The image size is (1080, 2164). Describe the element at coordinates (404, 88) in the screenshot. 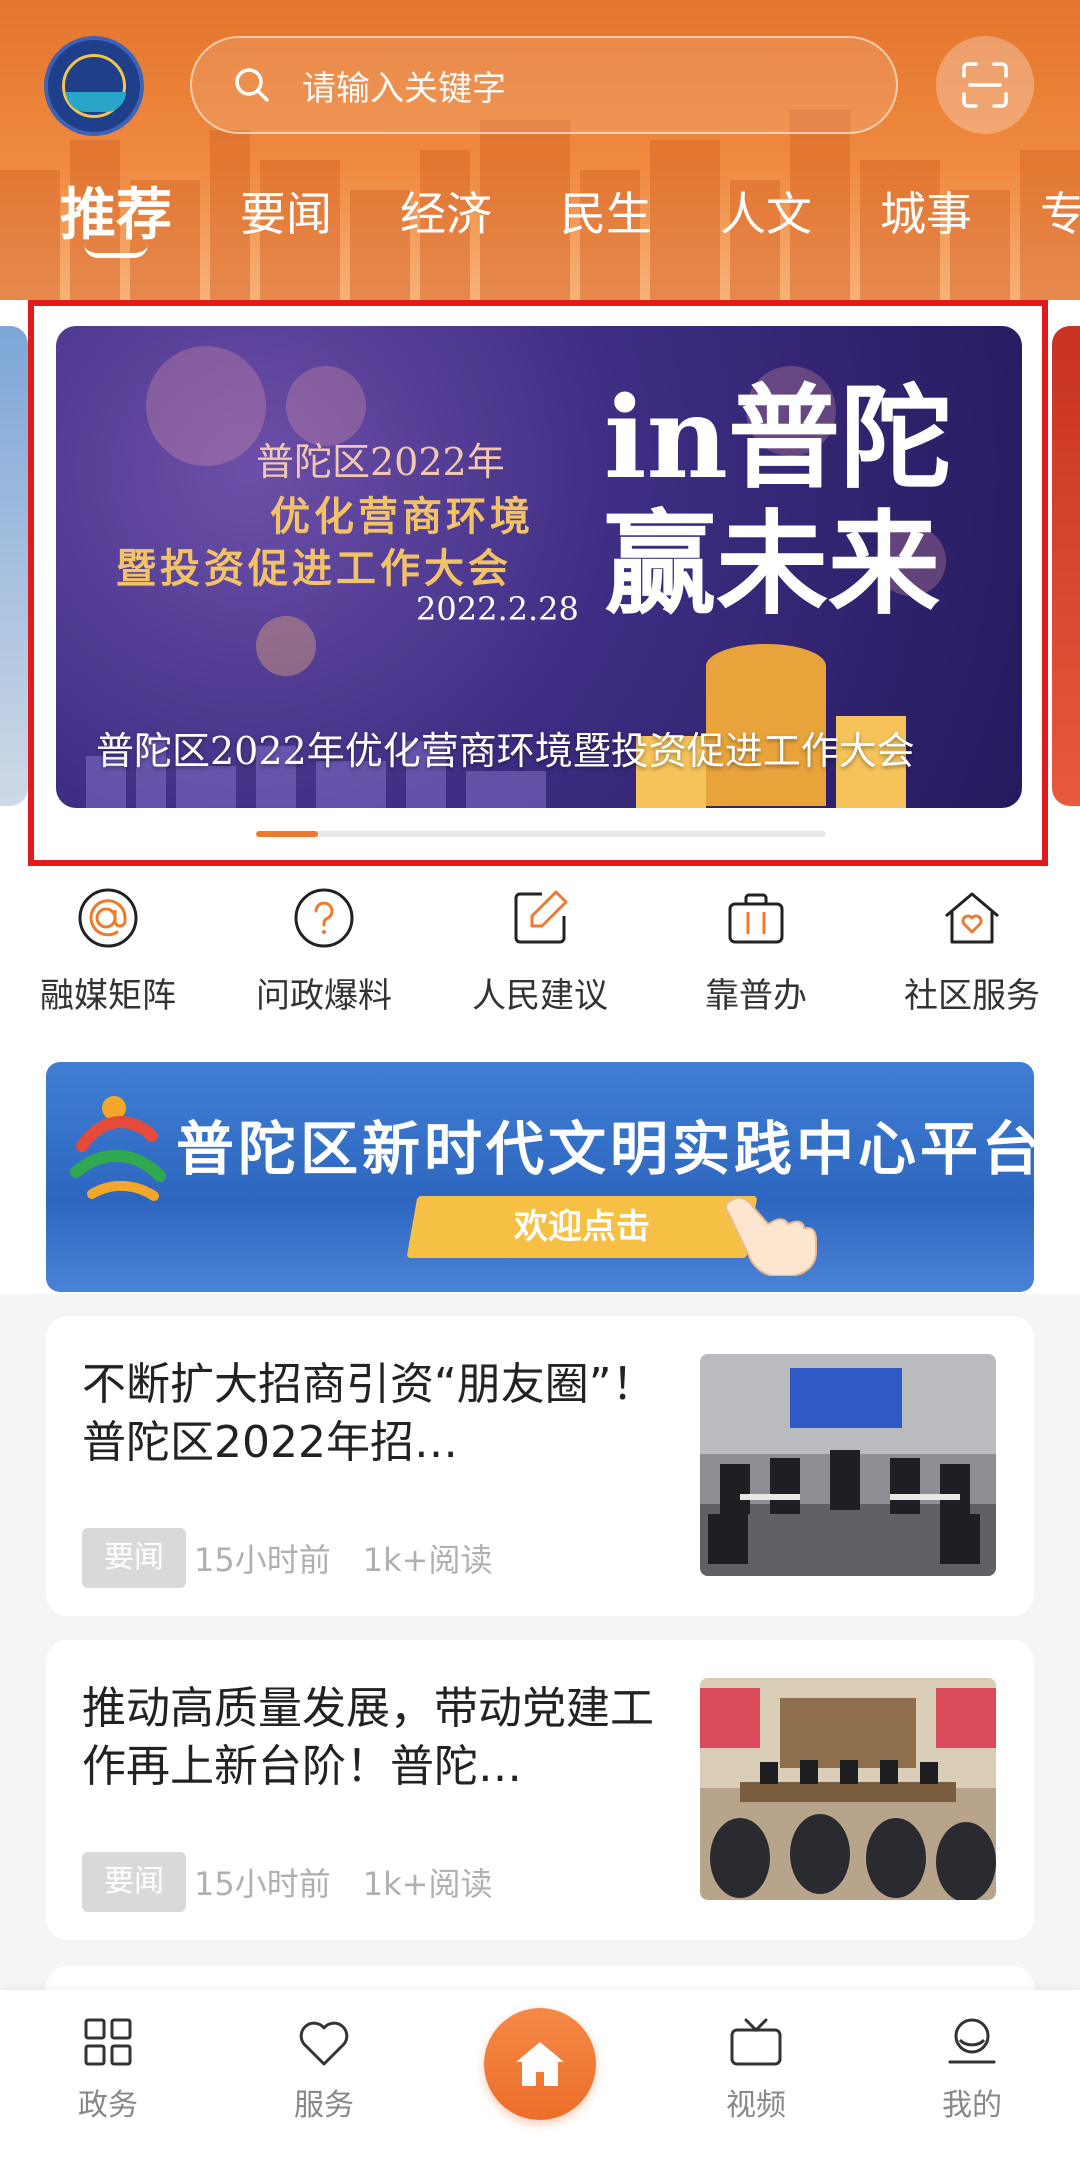

I see `search-placeholder: 请输入关键字` at that location.